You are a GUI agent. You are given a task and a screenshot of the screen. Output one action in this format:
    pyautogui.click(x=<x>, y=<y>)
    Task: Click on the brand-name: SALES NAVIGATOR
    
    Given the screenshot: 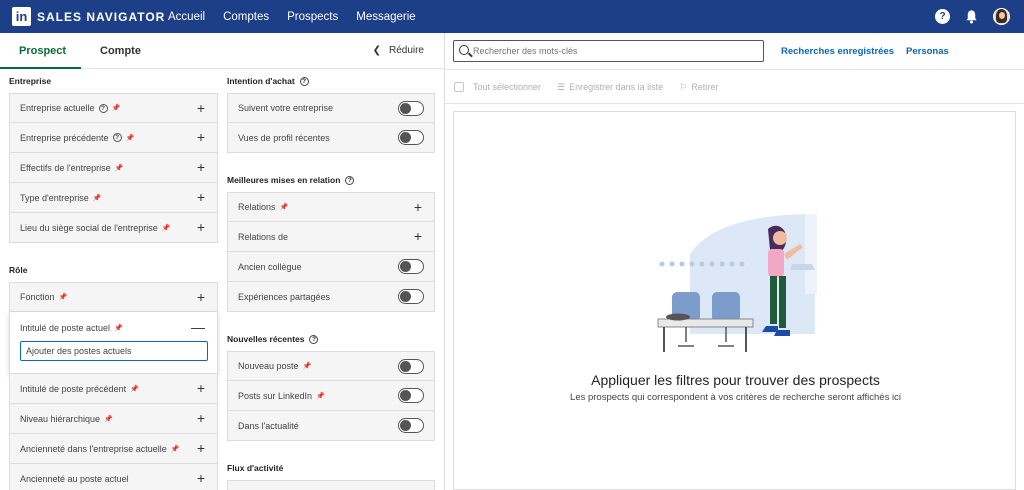 What is the action you would take?
    pyautogui.click(x=101, y=16)
    